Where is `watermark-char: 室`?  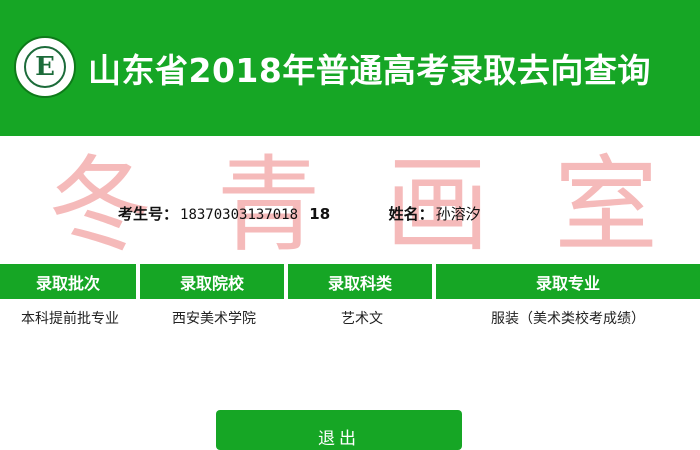
watermark-char: 室 is located at coordinates (605, 205).